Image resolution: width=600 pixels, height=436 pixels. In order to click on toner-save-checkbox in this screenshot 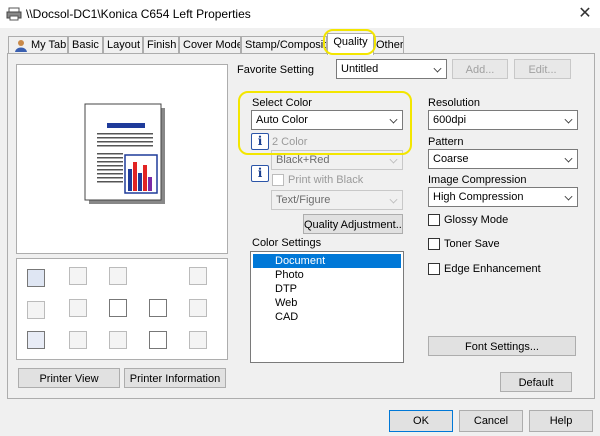, I will do `click(434, 244)`.